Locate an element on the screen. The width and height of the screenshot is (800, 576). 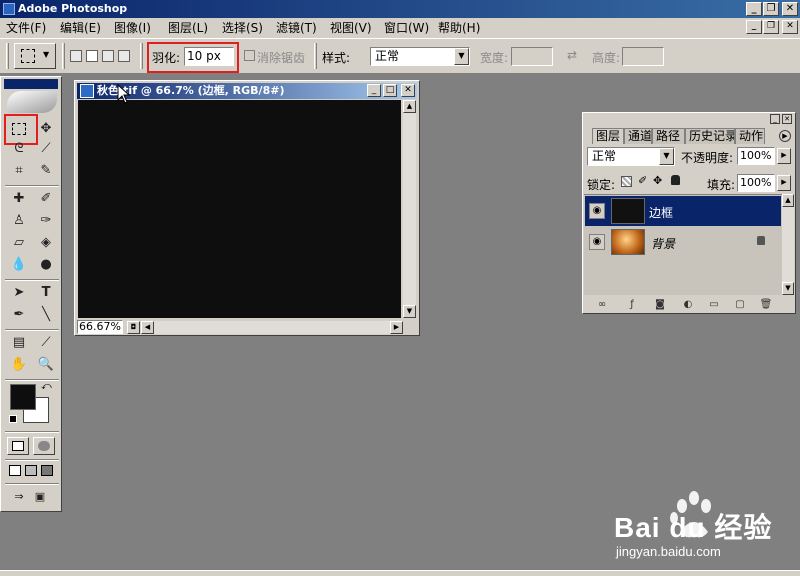
status-menu-icon: ◘ is located at coordinates (133, 327).